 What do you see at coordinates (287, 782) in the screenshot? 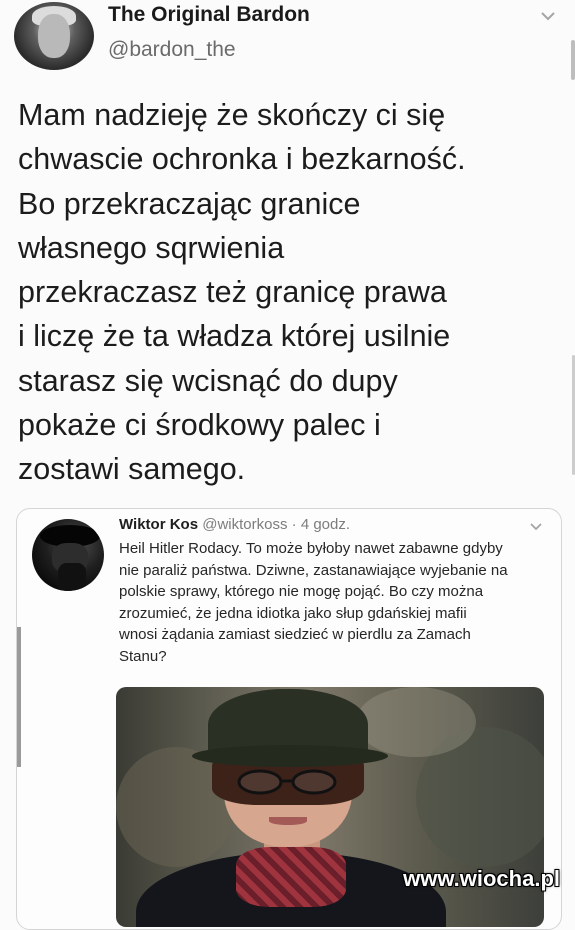
I see `glasses-icon` at bounding box center [287, 782].